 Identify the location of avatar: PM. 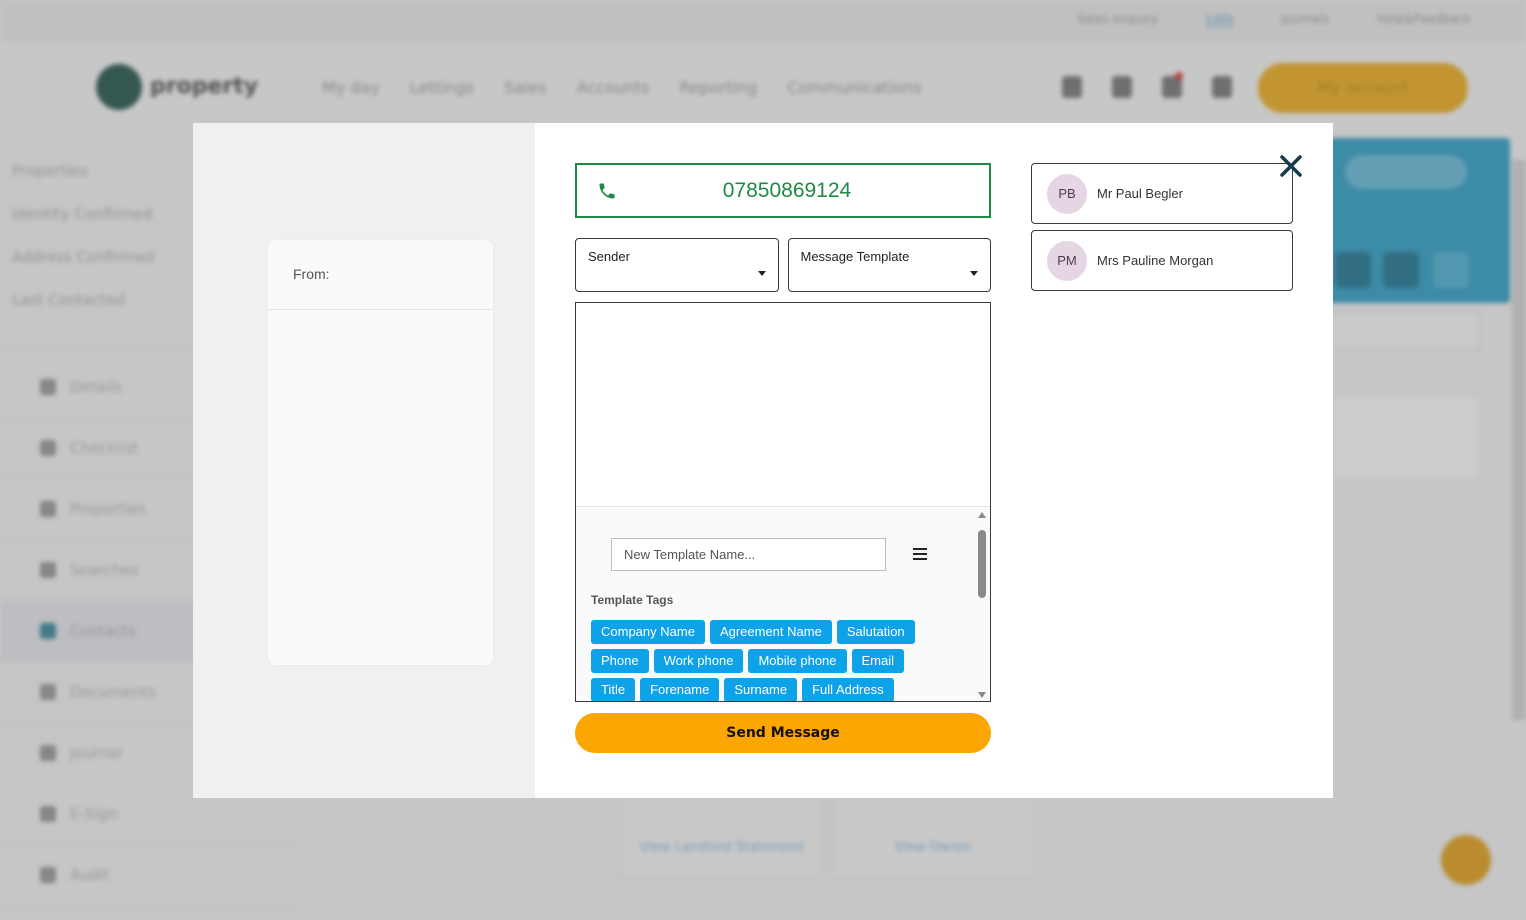
(1067, 260).